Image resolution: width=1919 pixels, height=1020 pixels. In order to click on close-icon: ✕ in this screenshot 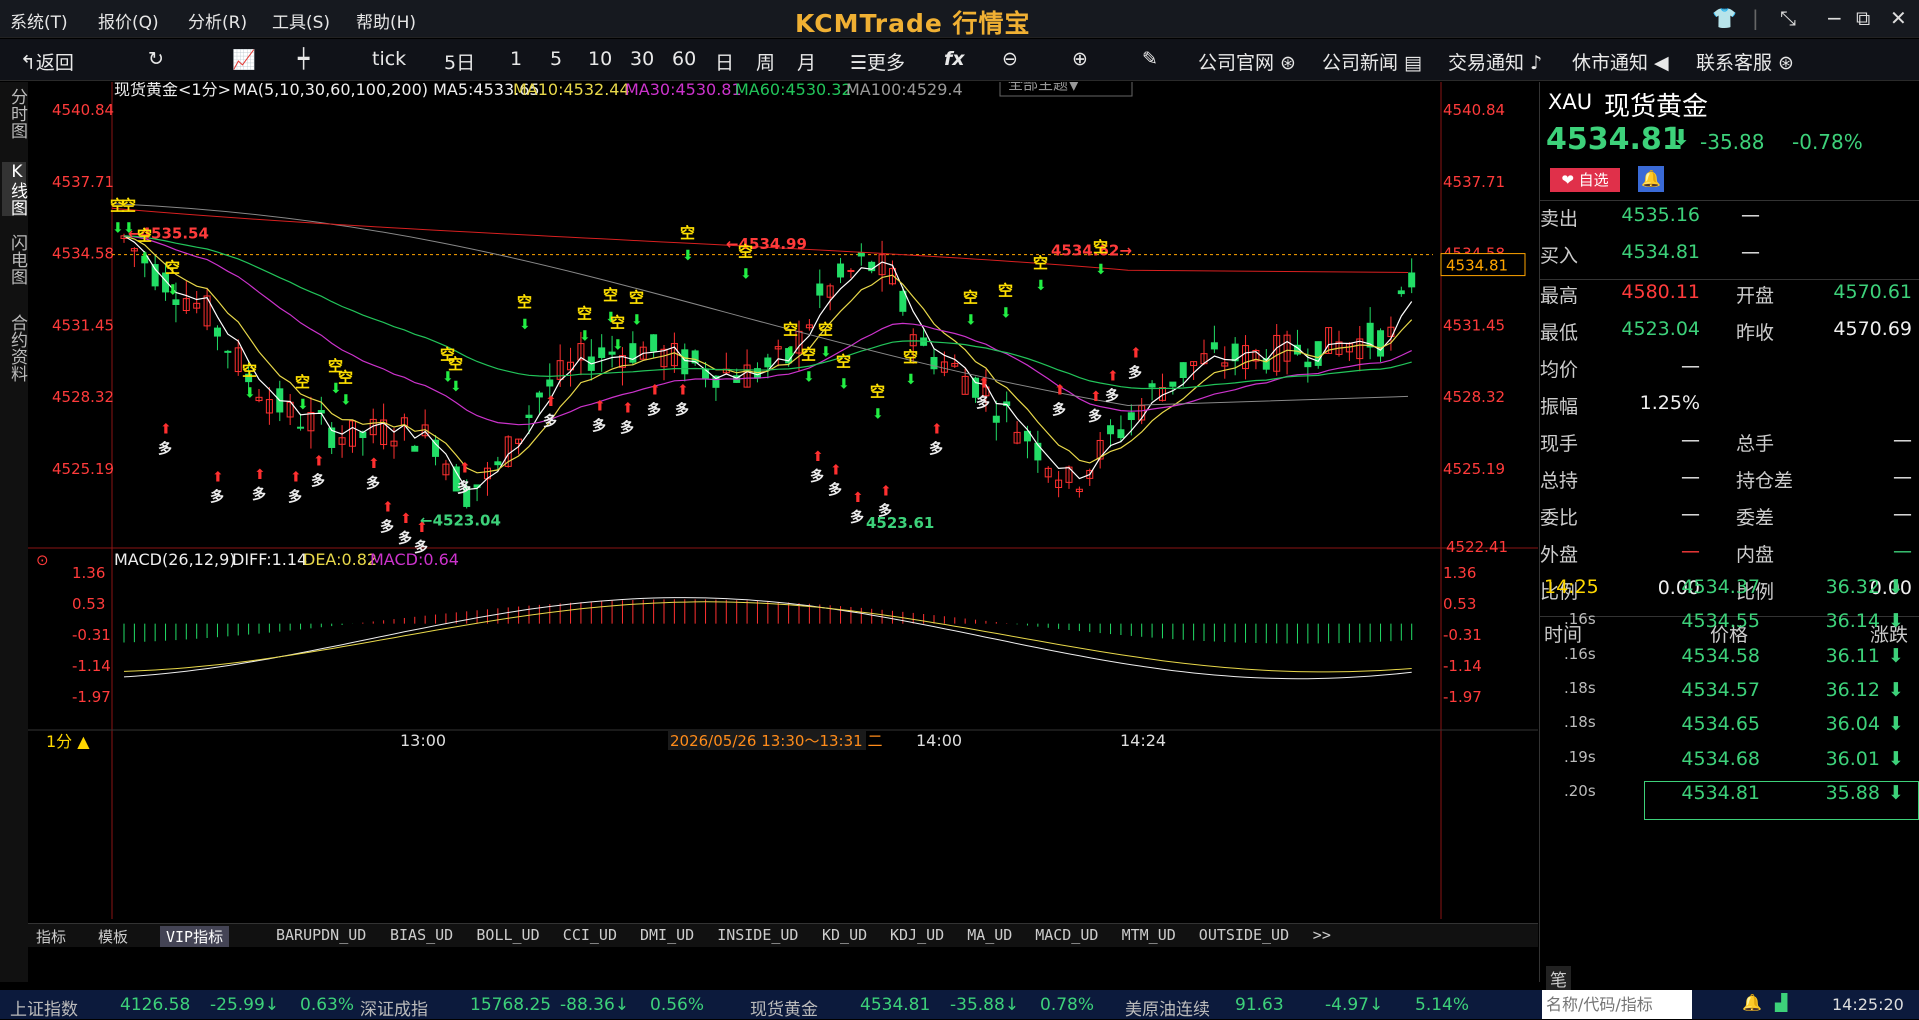, I will do `click(1898, 18)`.